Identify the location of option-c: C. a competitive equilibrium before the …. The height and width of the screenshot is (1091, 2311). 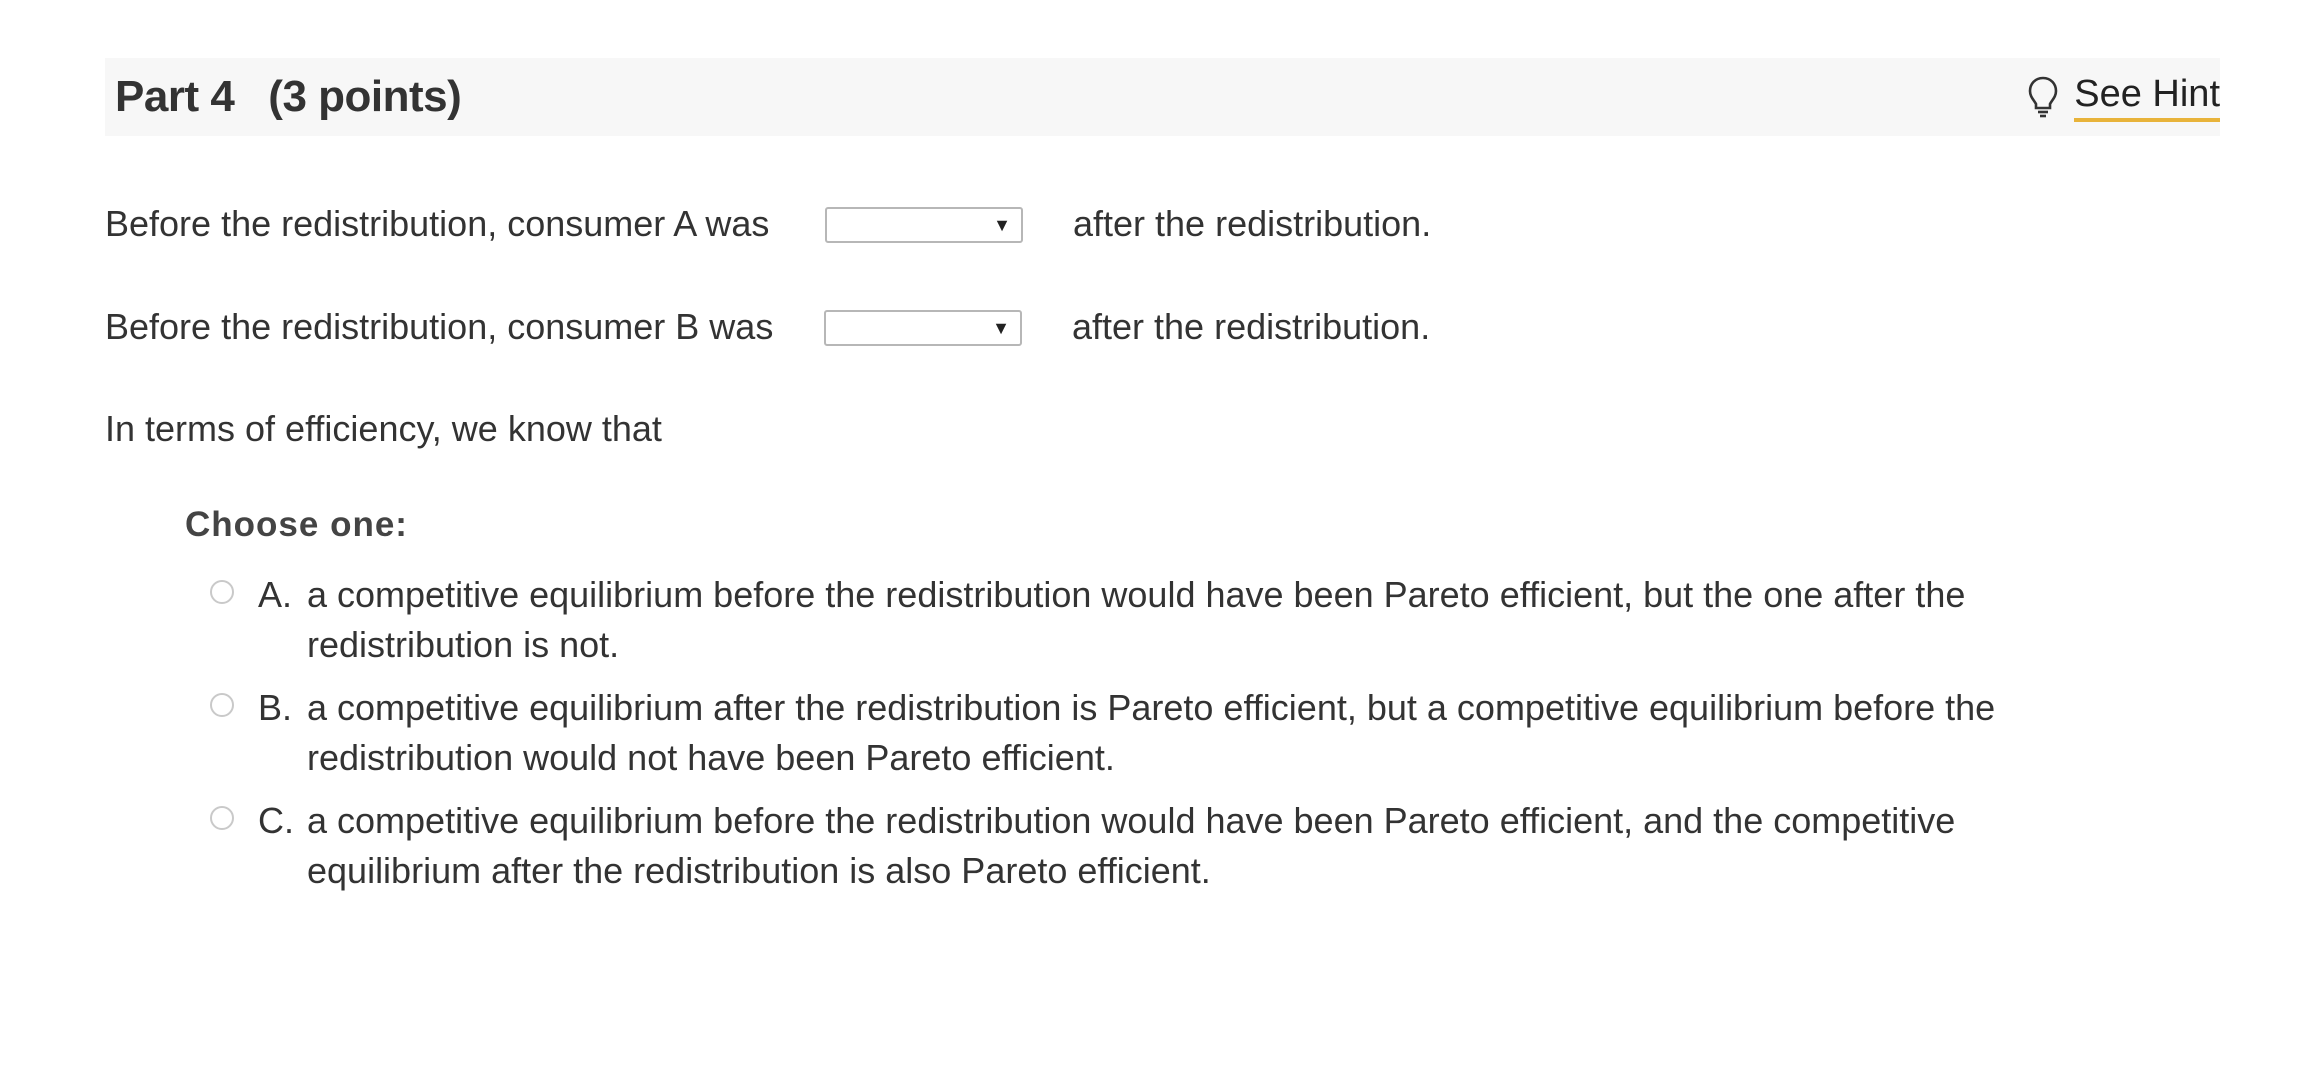
(1160, 846).